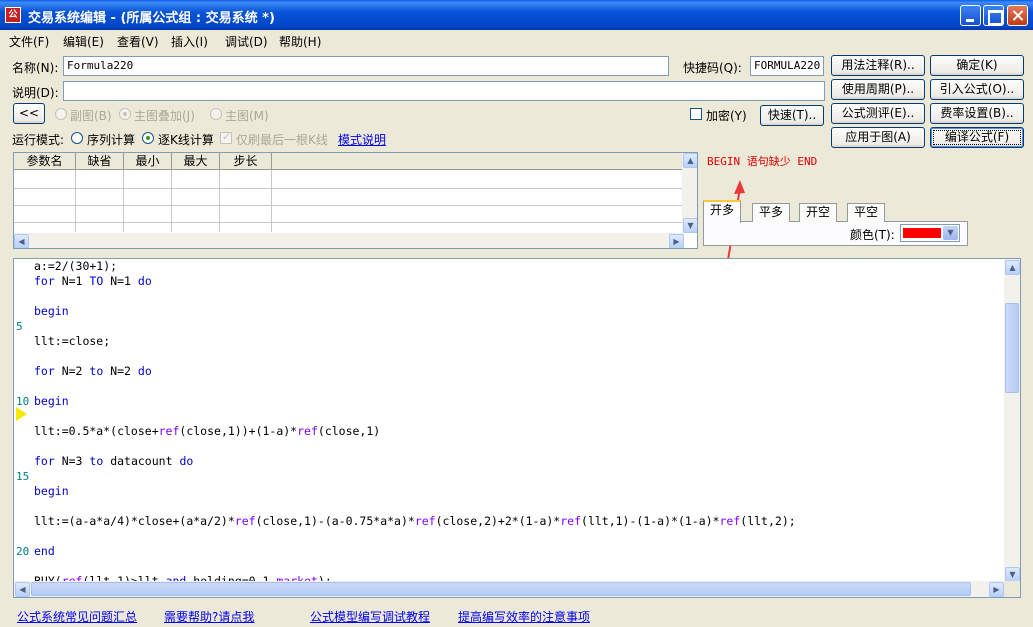 Image resolution: width=1033 pixels, height=627 pixels. I want to click on name-label: 名称(N):, so click(35, 68).